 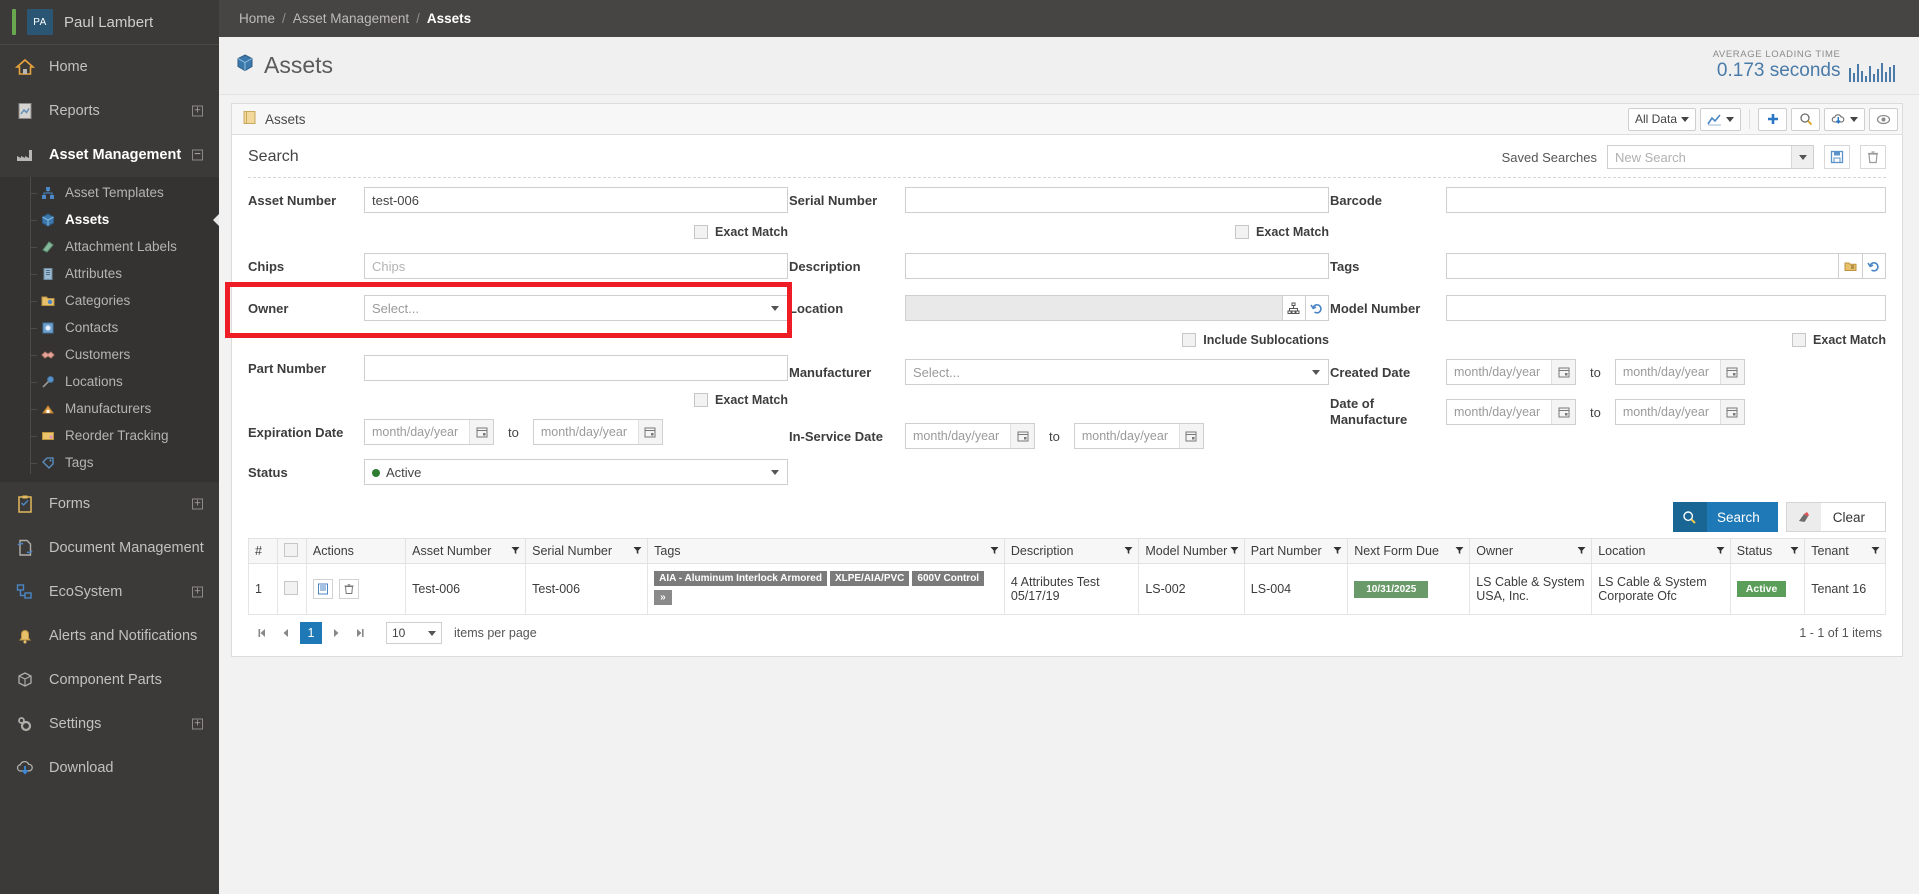 I want to click on asset-number-exact-match: Exact Match, so click(x=518, y=232).